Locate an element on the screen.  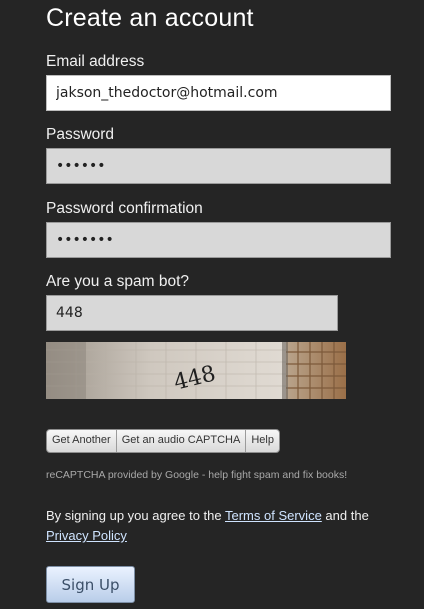
captcha-image: 448 is located at coordinates (196, 370).